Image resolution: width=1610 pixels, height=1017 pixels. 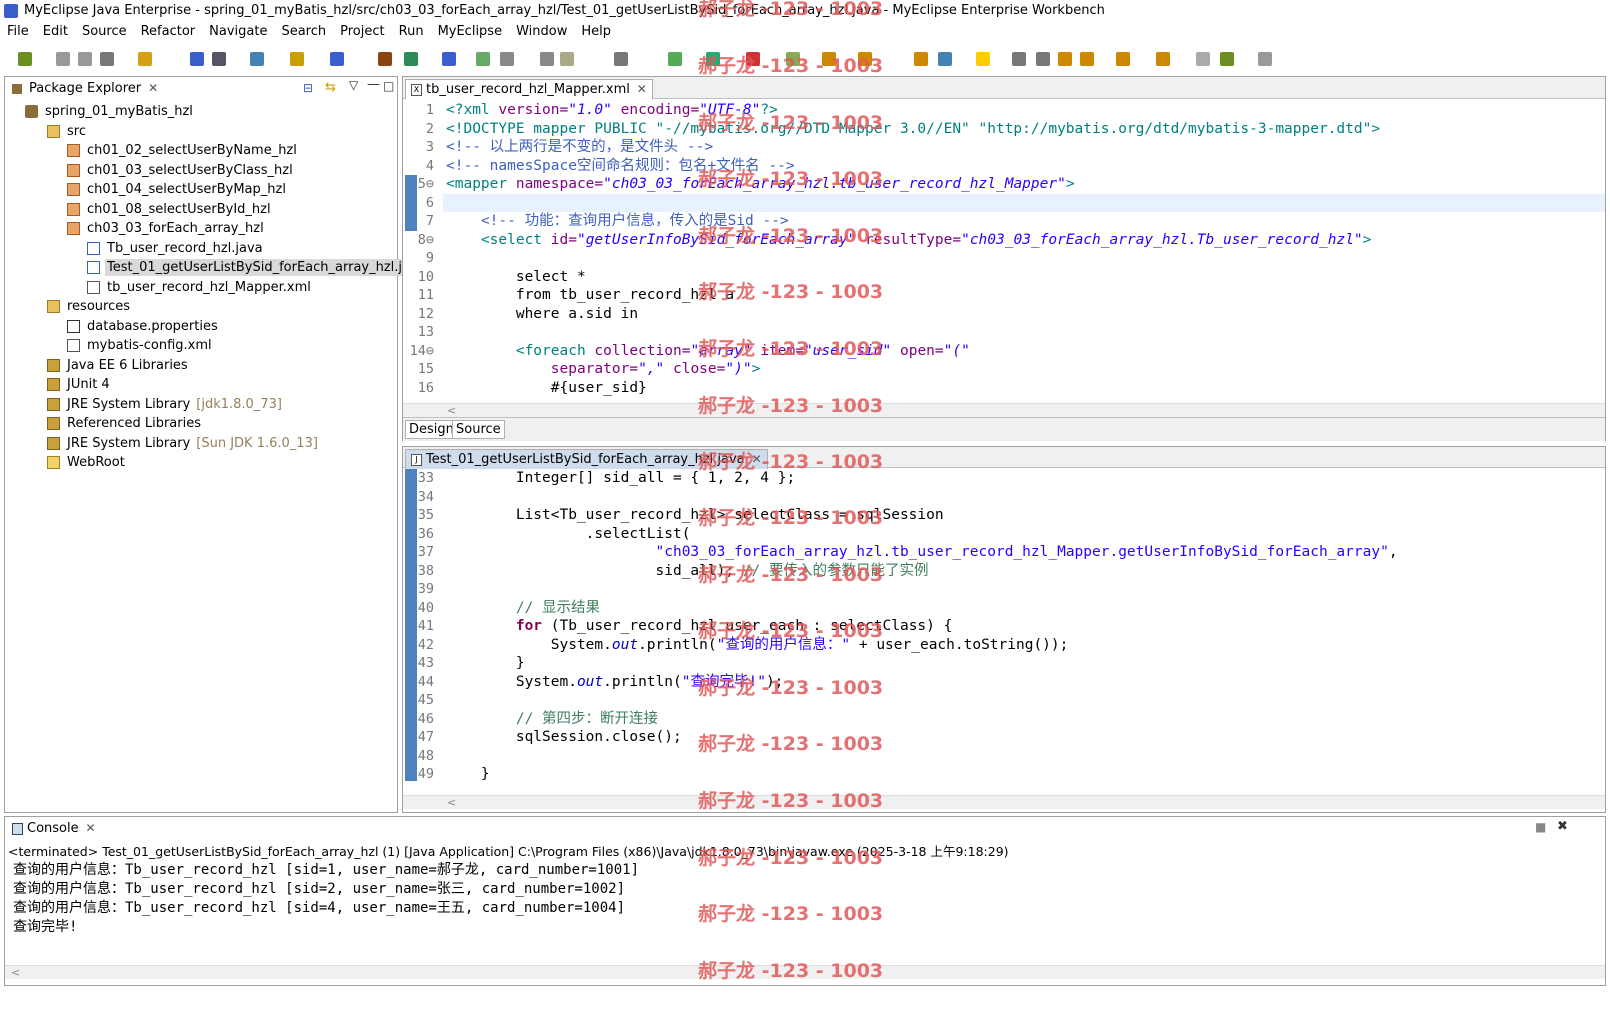 I want to click on library-icon, so click(x=53, y=365).